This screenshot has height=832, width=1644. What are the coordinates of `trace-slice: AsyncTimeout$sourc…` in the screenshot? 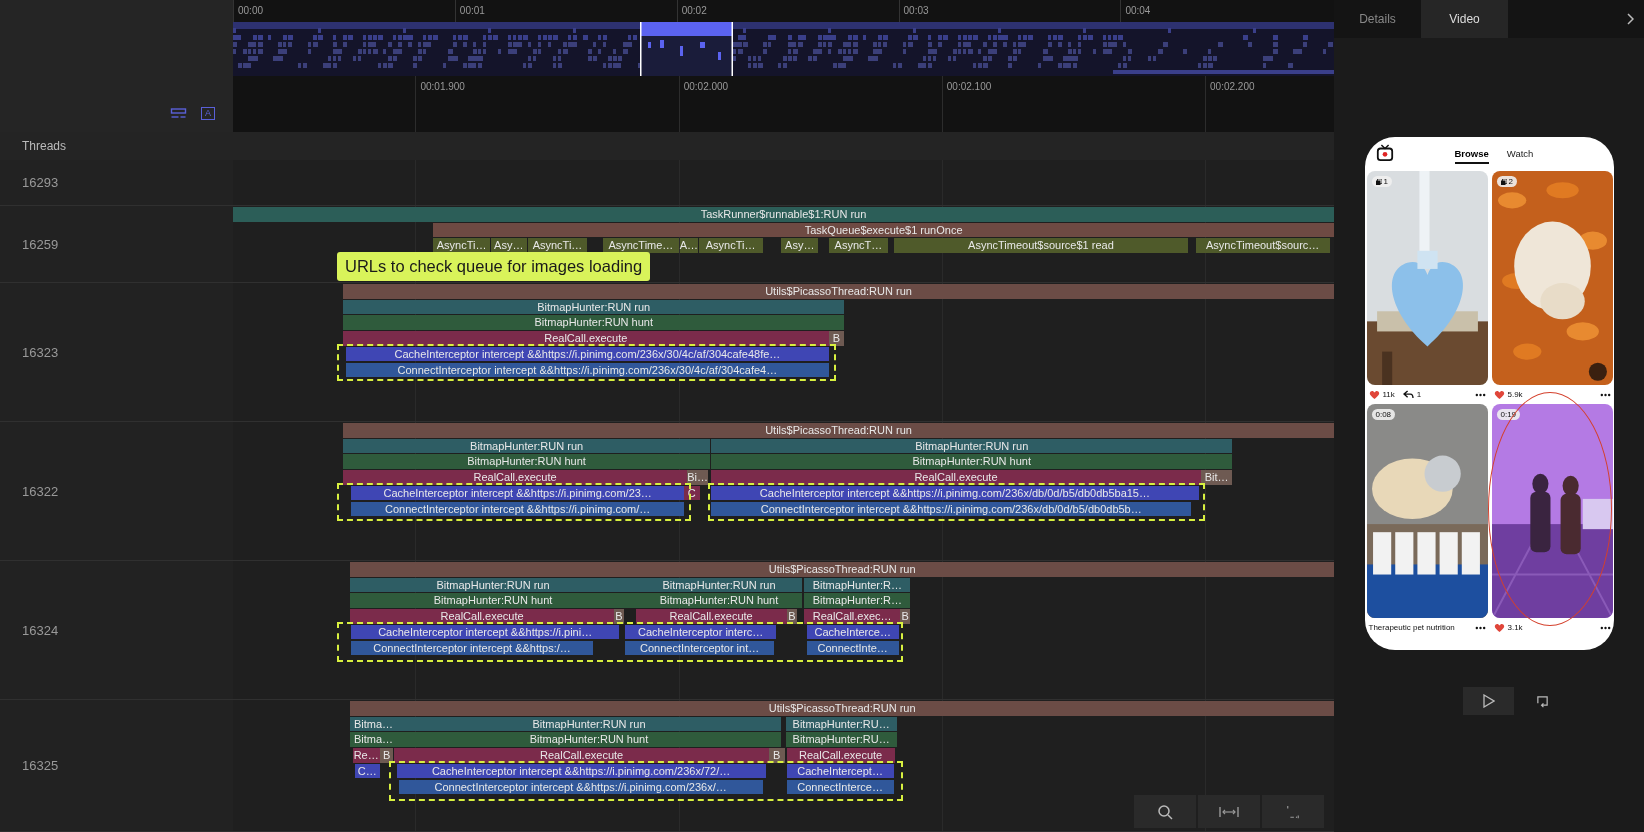 It's located at (1262, 246).